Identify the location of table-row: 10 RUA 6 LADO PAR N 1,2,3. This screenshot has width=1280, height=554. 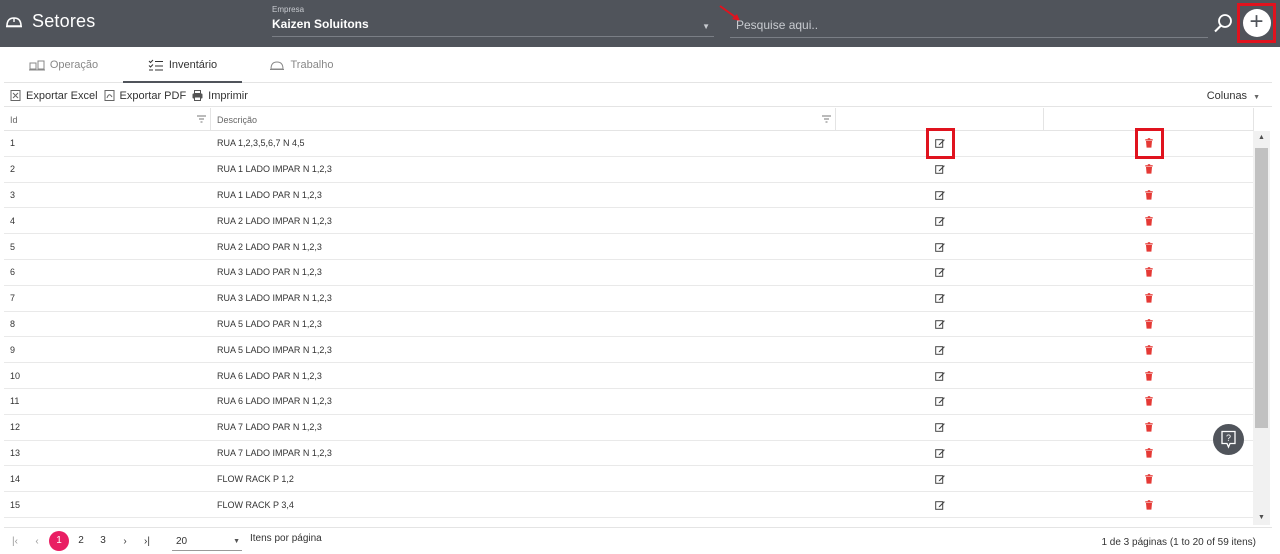
(629, 376).